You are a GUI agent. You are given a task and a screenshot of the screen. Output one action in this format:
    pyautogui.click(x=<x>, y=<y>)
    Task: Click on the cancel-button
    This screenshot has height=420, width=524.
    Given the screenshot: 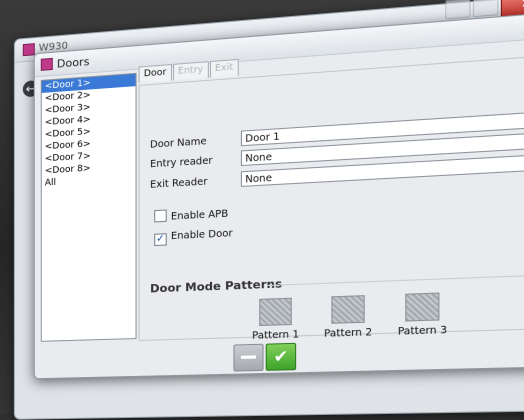 What is the action you would take?
    pyautogui.click(x=248, y=358)
    